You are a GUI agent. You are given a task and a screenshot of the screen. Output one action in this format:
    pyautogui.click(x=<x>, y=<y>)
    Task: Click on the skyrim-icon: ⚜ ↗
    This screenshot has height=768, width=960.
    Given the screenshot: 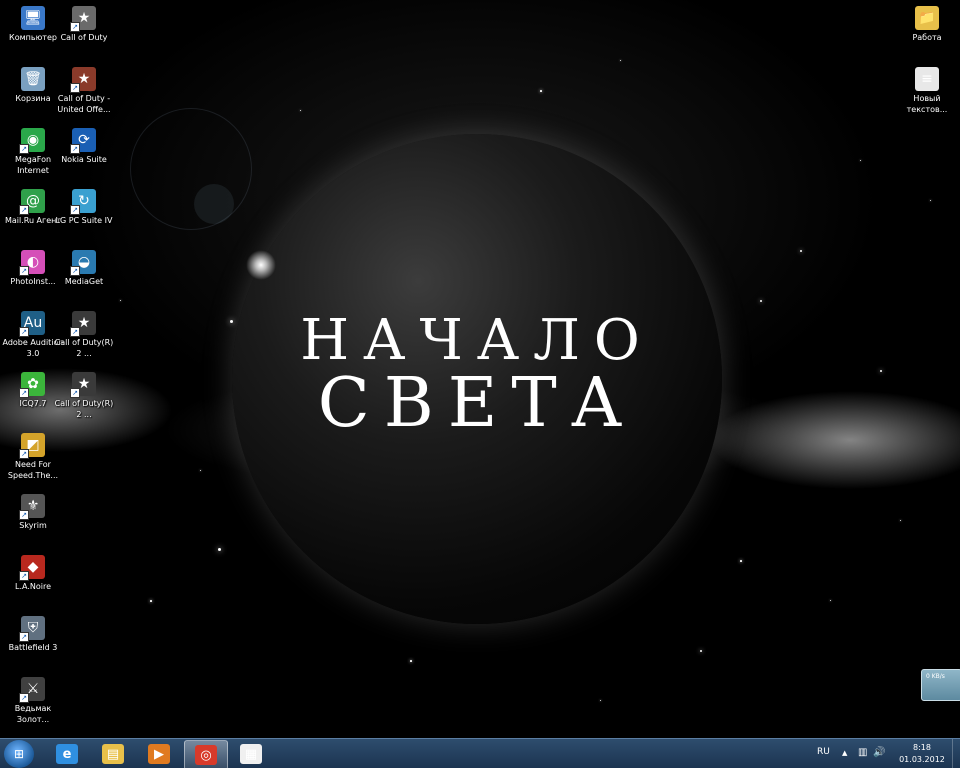 What is the action you would take?
    pyautogui.click(x=32, y=507)
    